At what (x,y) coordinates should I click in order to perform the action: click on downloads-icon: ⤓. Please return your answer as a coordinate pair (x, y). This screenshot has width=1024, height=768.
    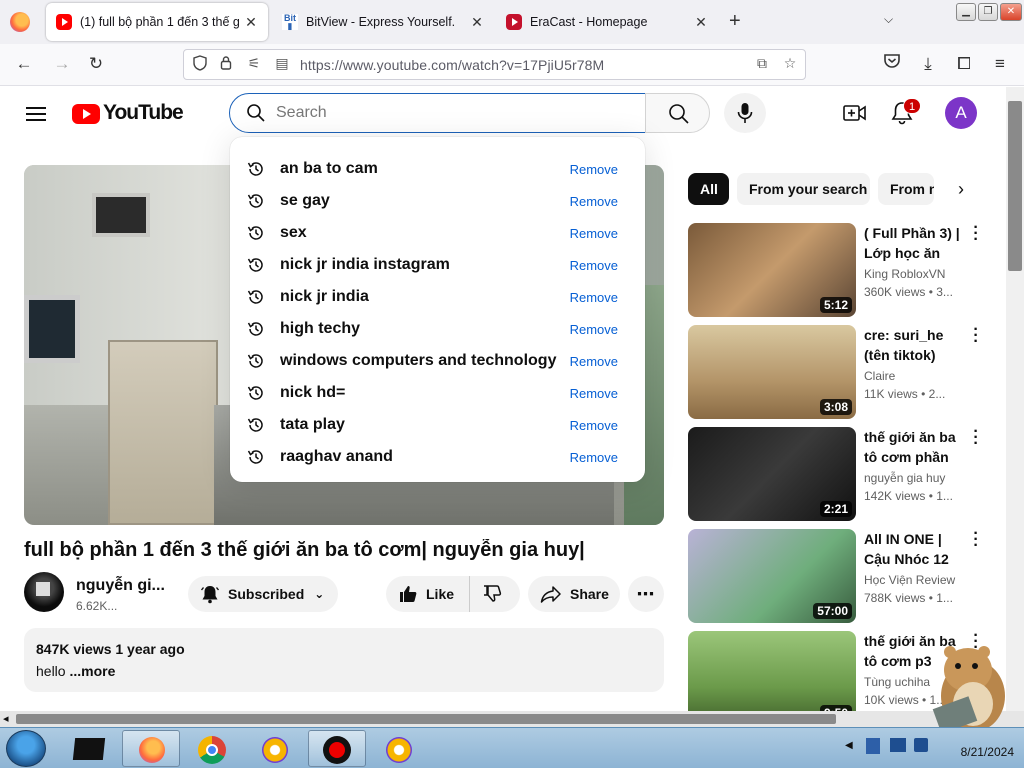
    Looking at the image, I should click on (928, 64).